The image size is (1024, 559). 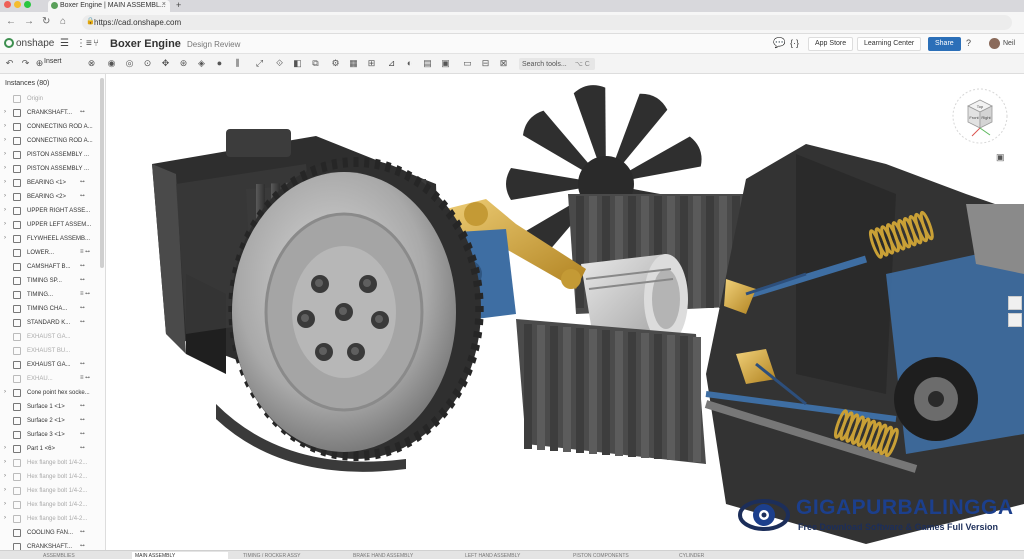 I want to click on browser-tab: Boxer Engine | MAIN ASSEMBL... ×, so click(x=109, y=6).